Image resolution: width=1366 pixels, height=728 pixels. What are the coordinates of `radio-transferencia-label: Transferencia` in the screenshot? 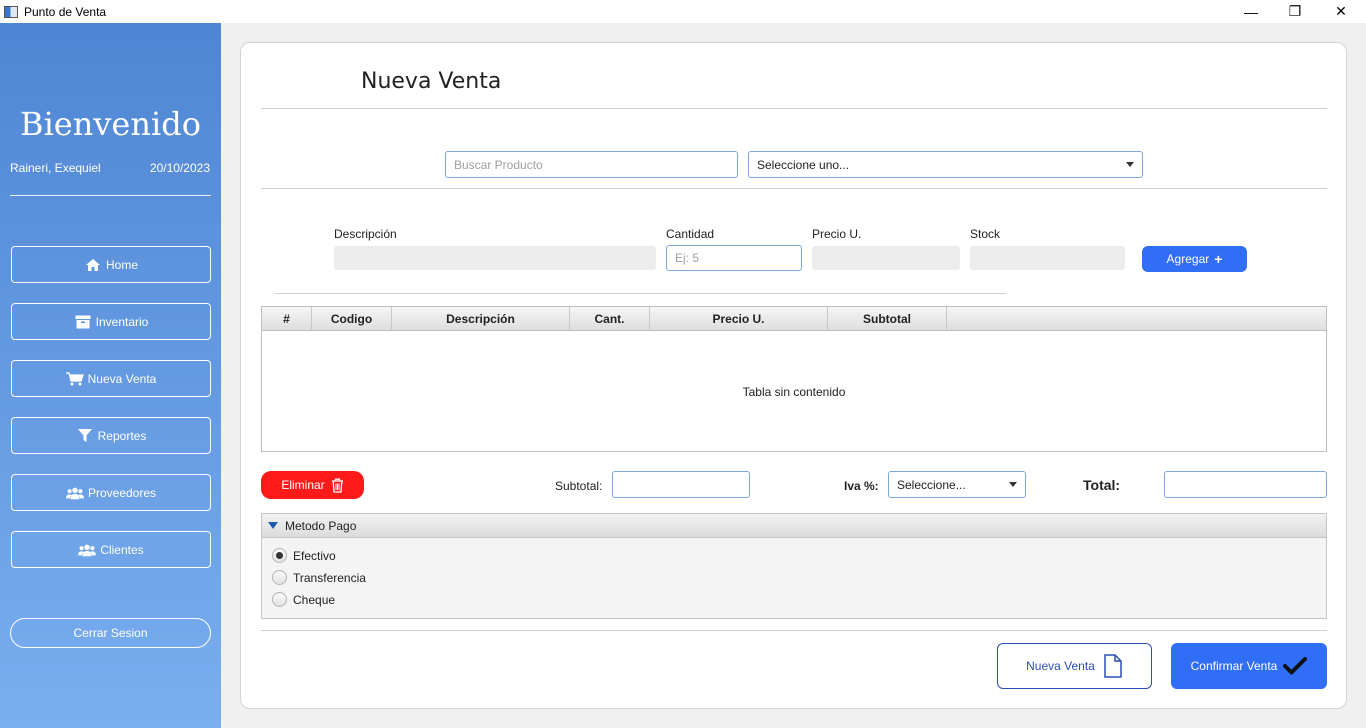 It's located at (329, 577).